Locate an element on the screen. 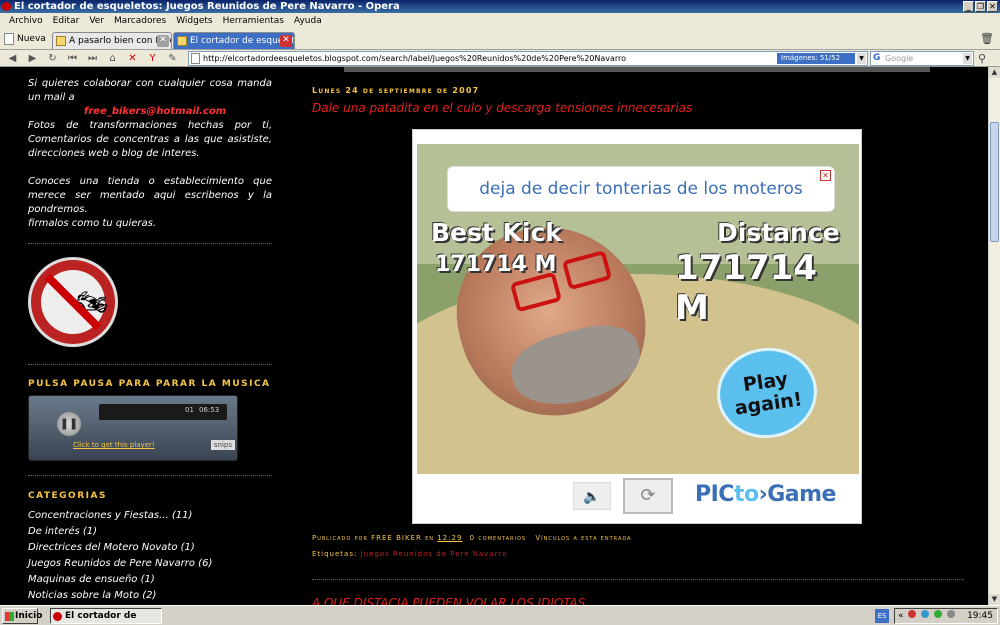 Image resolution: width=1000 pixels, height=625 pixels. game-banner: deja de decir tonterias de los moteros ✕ is located at coordinates (641, 189).